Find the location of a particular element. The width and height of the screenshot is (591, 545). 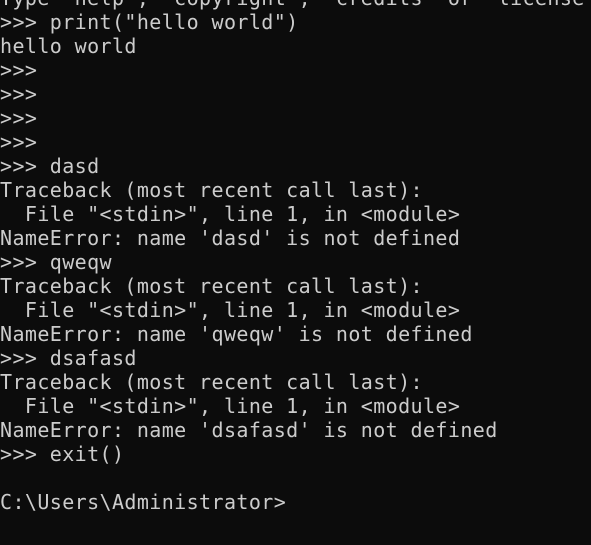

command-prompt: C:\Users\Administrator> is located at coordinates (295, 502).